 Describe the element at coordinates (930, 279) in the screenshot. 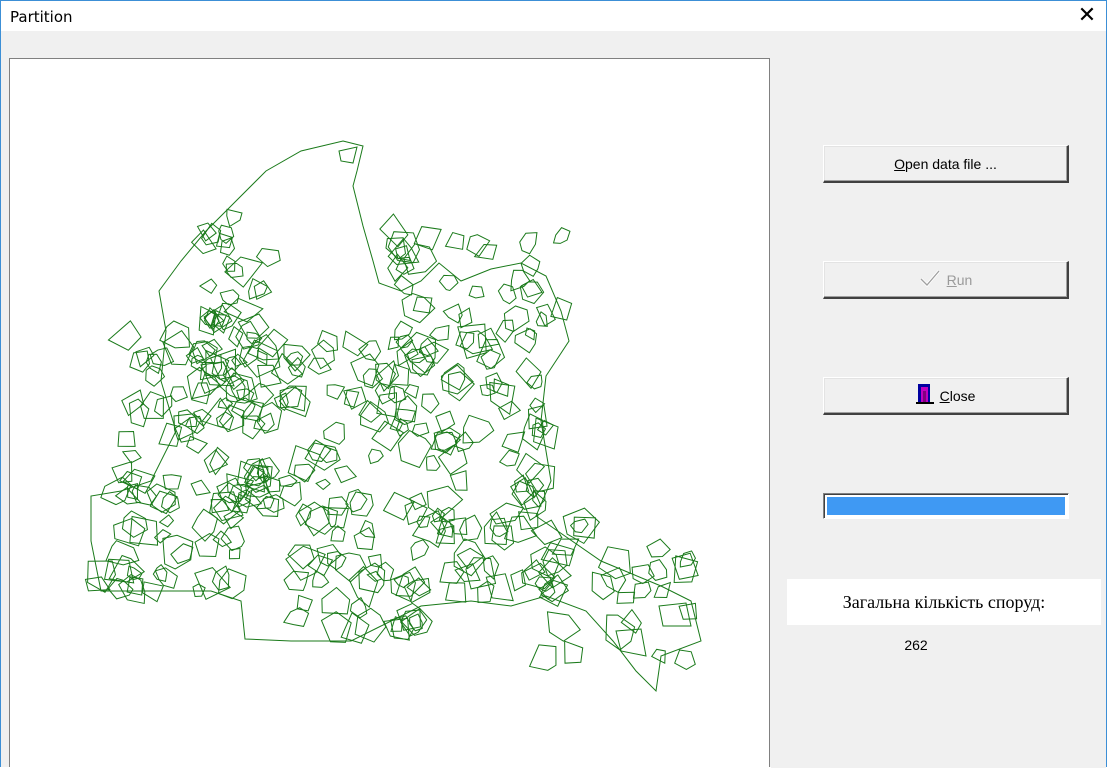

I see `check-icon` at that location.